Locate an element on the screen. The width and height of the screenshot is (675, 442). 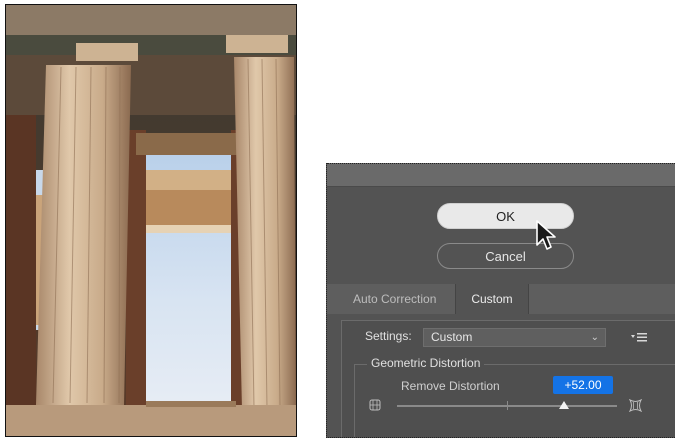
tab-auto-correction: Auto Correction is located at coordinates (391, 299).